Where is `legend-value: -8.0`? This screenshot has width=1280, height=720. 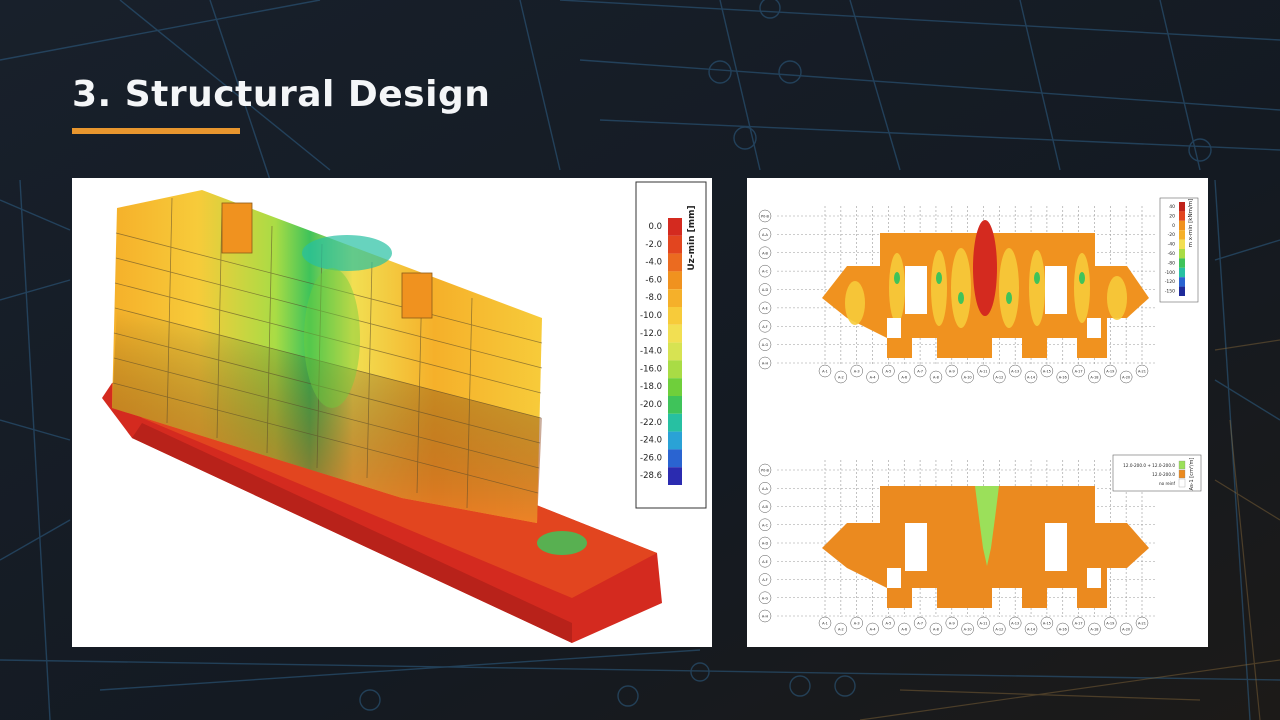
legend-value: -8.0 is located at coordinates (653, 298).